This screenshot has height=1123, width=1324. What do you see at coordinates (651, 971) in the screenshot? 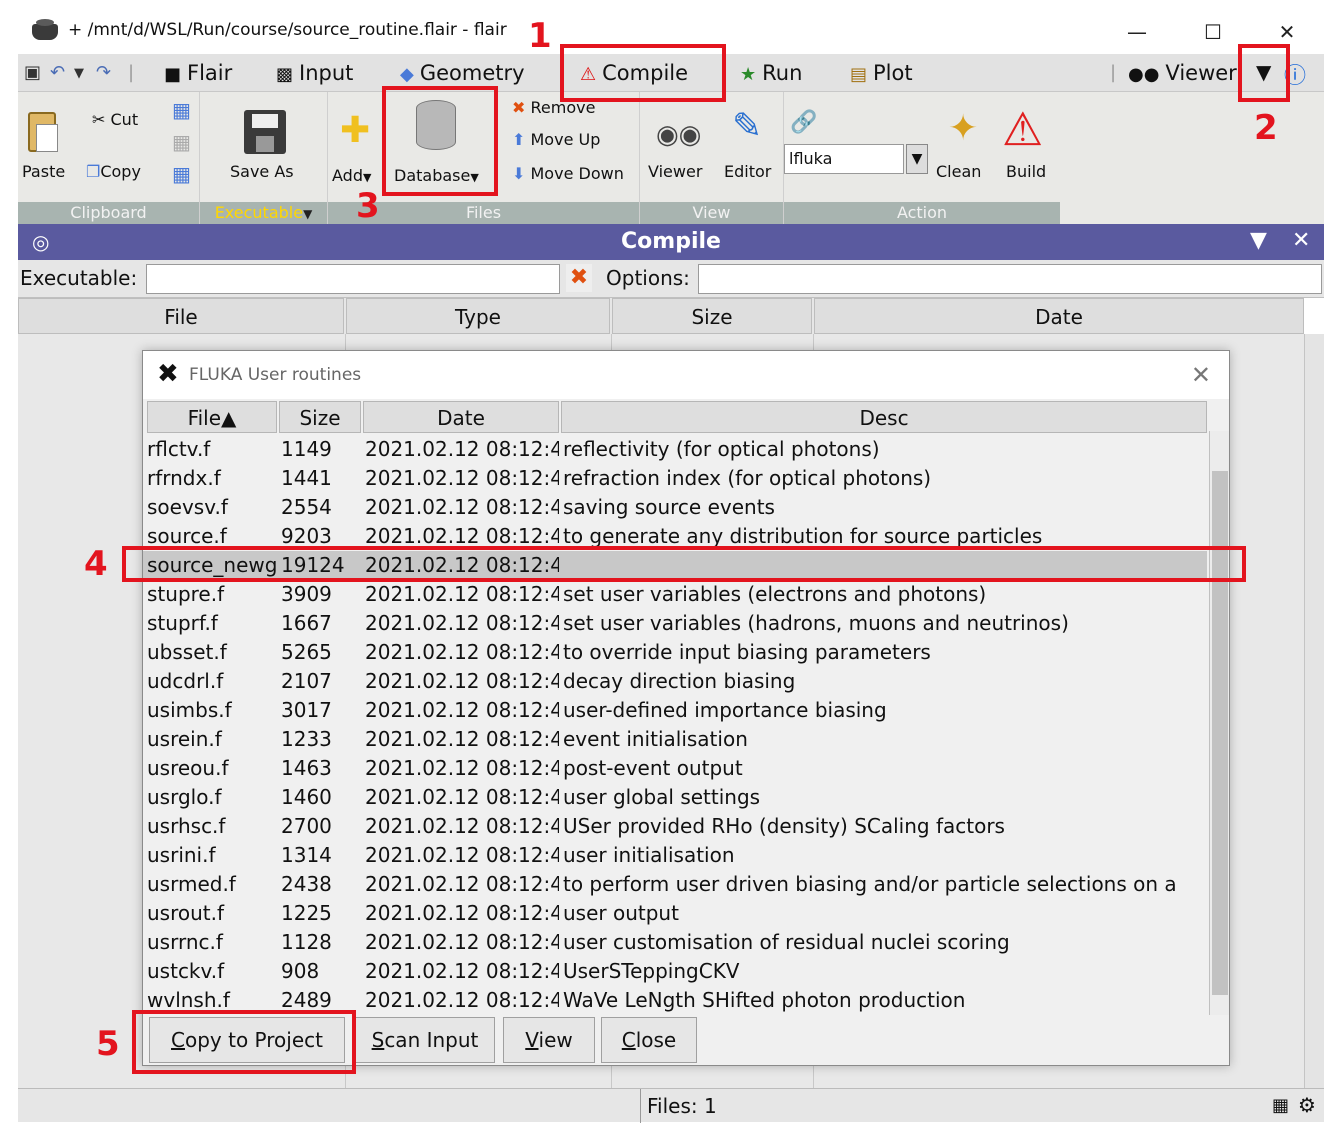
I see `routine-desc-cell: UserSTeppingCKV` at bounding box center [651, 971].